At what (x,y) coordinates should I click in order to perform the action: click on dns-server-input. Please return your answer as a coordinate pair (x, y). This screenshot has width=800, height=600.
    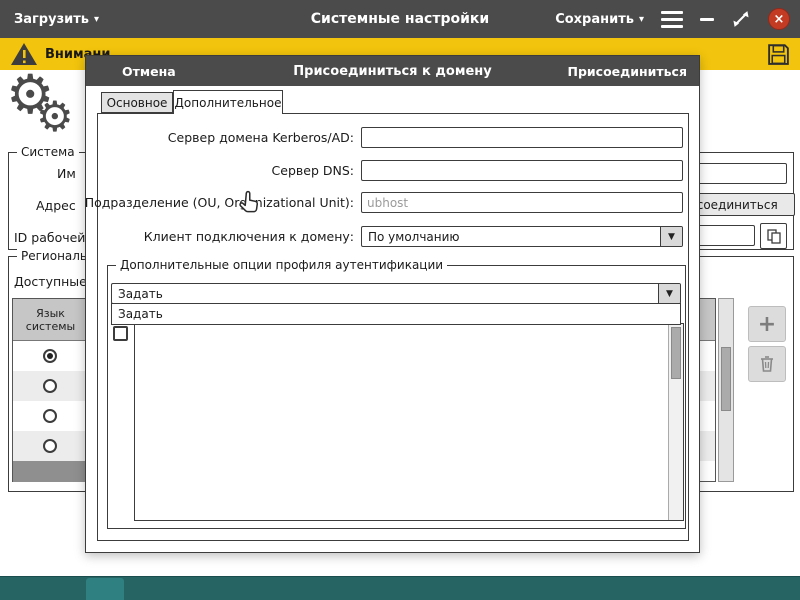
    Looking at the image, I should click on (522, 170).